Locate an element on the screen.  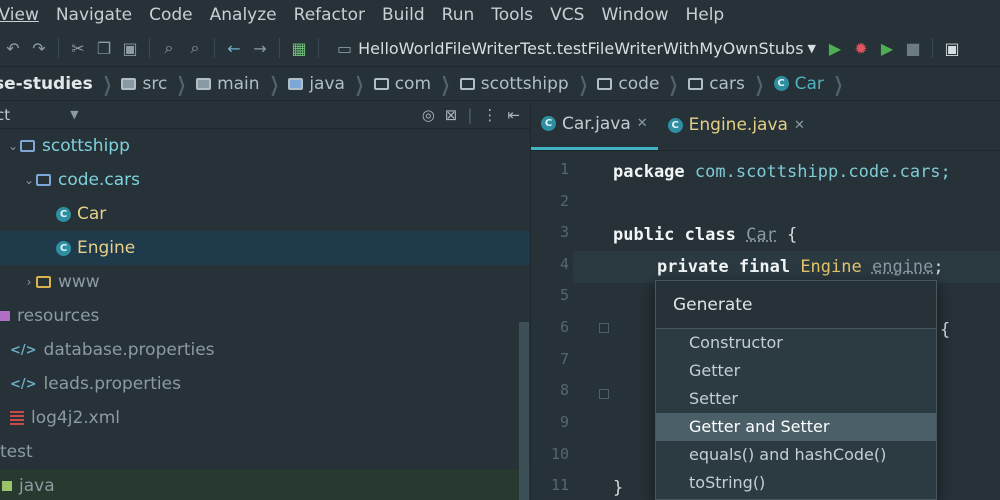
menu-refactor: Refactor is located at coordinates (329, 15).